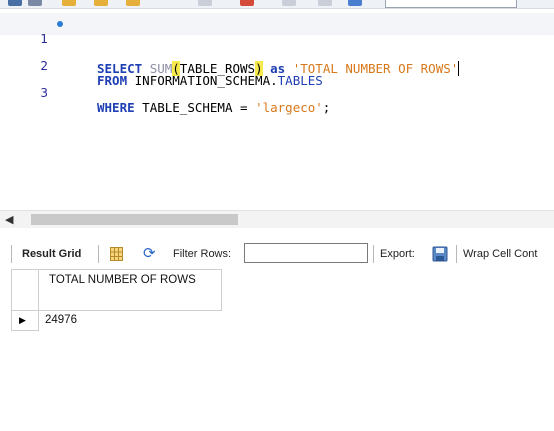 The width and height of the screenshot is (554, 431). Describe the element at coordinates (397, 254) in the screenshot. I see `export-label: Export:` at that location.